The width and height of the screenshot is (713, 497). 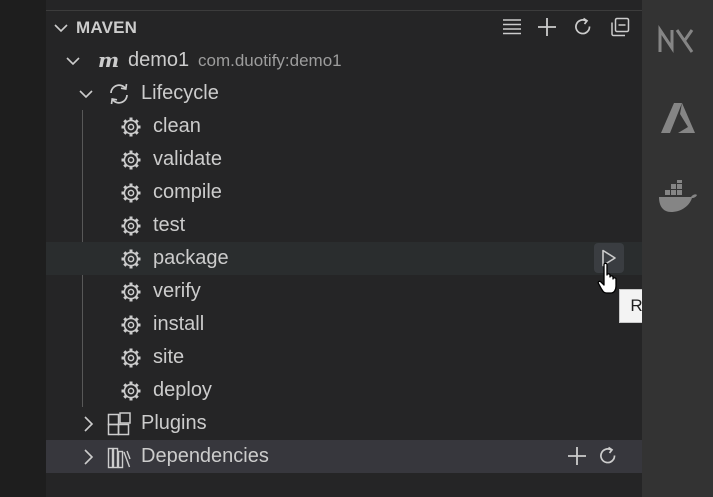 What do you see at coordinates (169, 225) in the screenshot?
I see `goal-label: test` at bounding box center [169, 225].